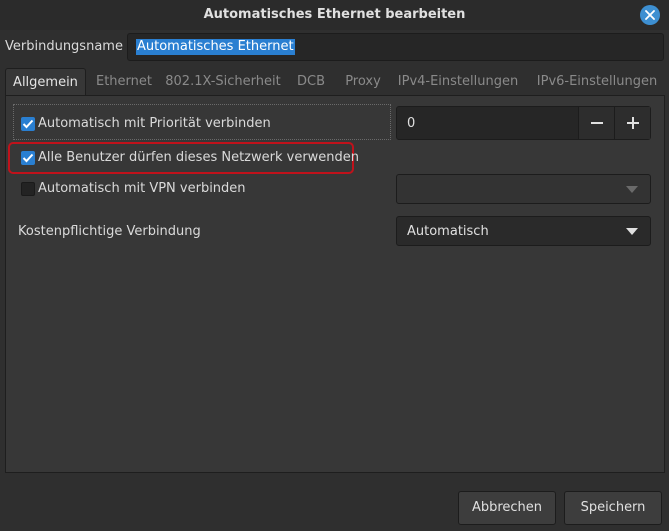  Describe the element at coordinates (363, 82) in the screenshot. I see `tab-proxy: Proxy` at that location.